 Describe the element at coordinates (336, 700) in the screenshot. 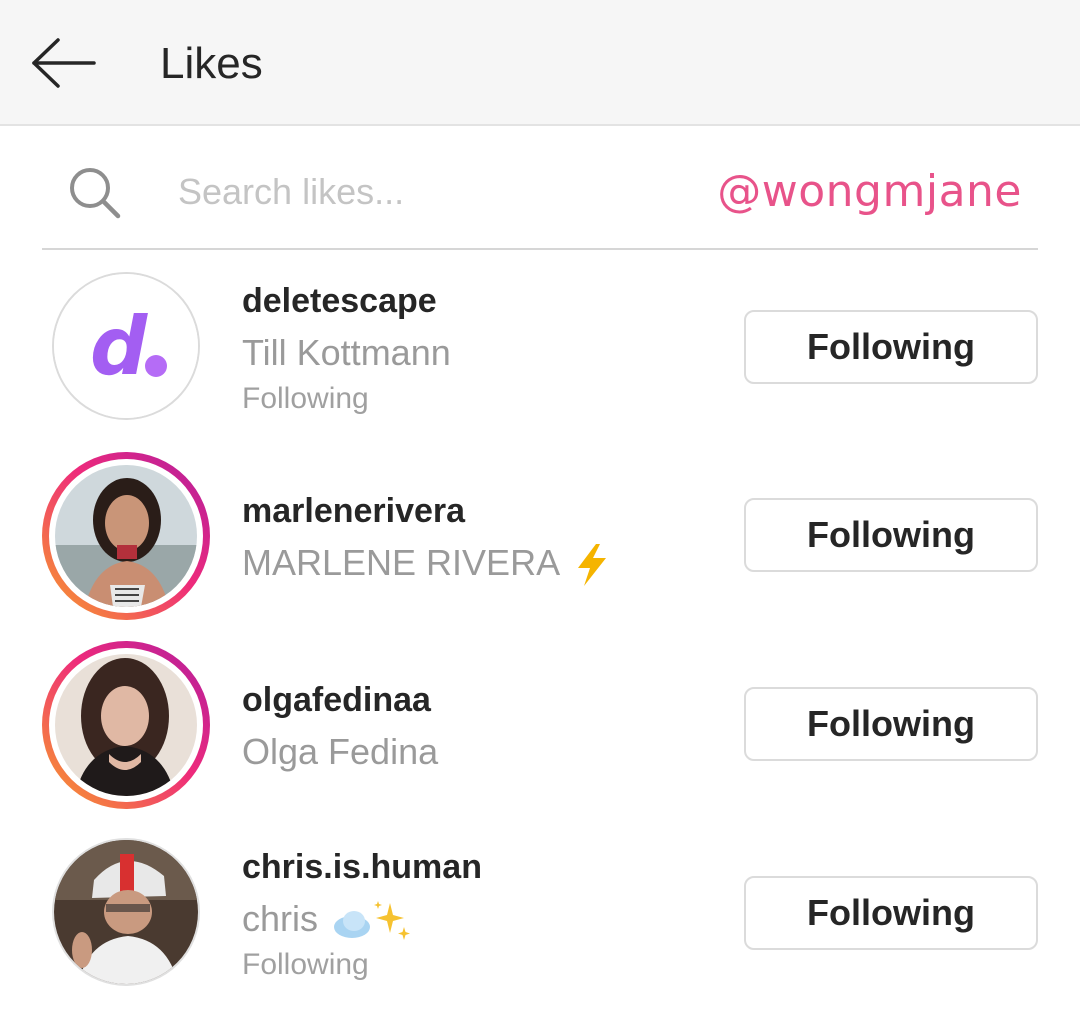

I see `username: olgafedinaa` at that location.